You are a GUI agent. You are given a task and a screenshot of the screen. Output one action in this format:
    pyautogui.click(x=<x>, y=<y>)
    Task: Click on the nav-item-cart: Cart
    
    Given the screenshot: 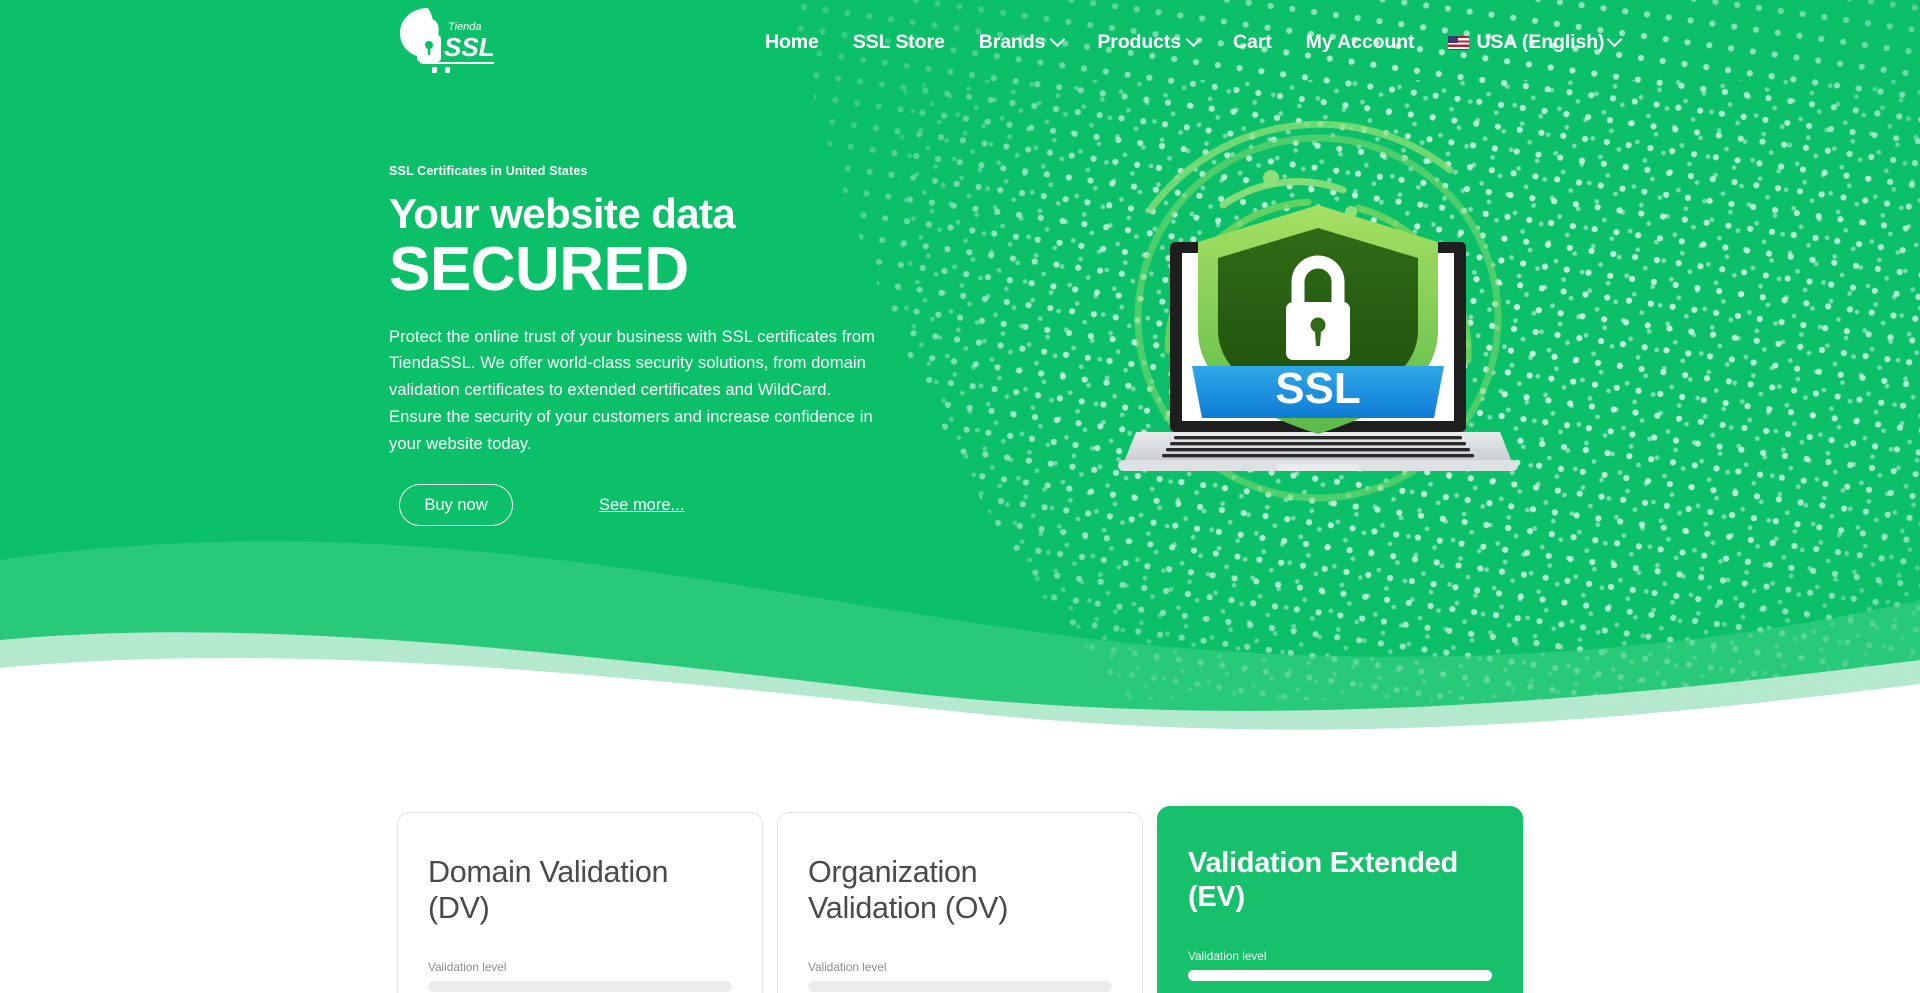 What is the action you would take?
    pyautogui.click(x=1252, y=41)
    